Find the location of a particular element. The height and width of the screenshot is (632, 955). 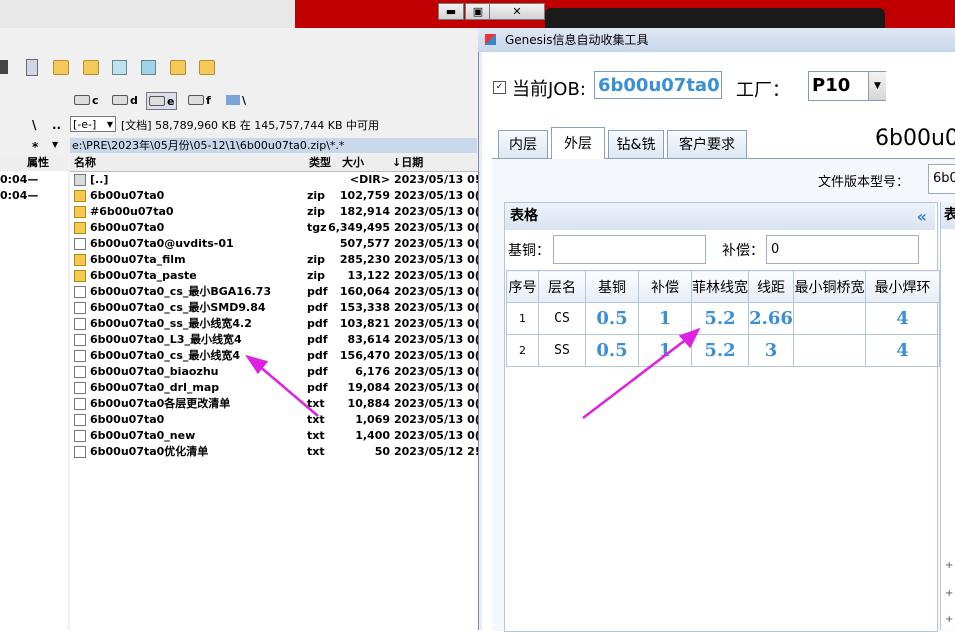

left-pane-header: 属性 is located at coordinates (34, 163).